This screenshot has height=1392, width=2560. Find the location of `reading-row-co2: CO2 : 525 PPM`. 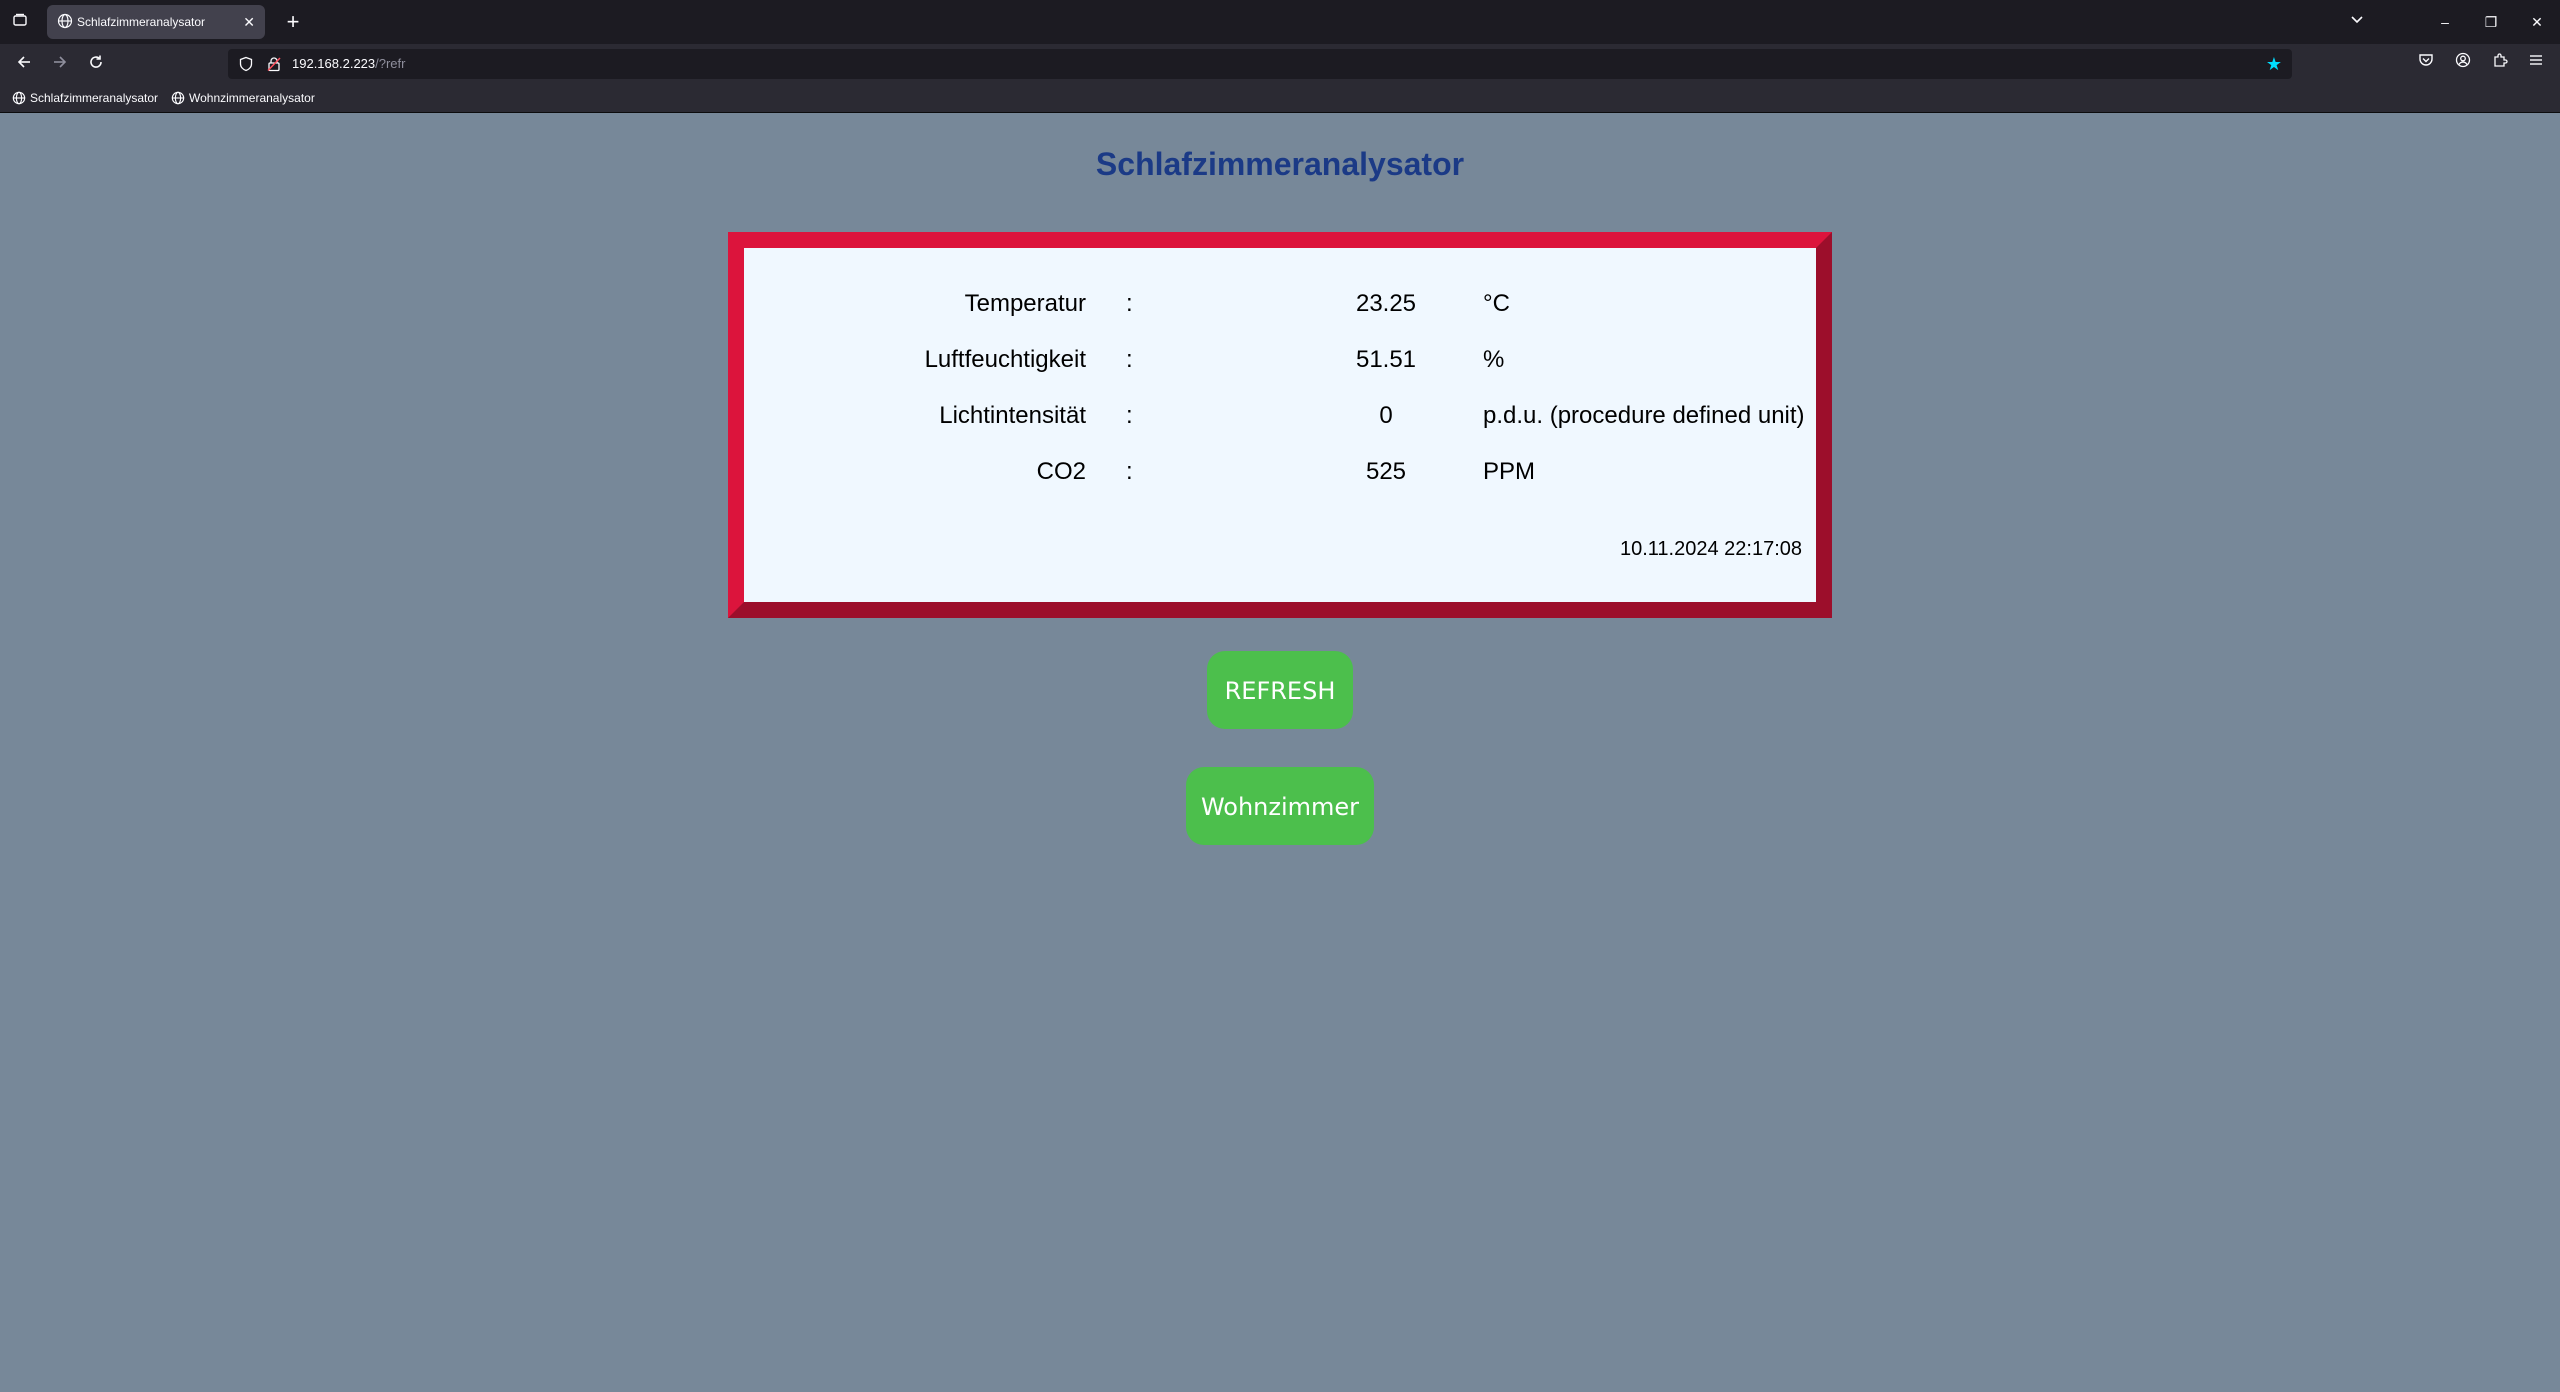

reading-row-co2: CO2 : 525 PPM is located at coordinates (1280, 472).